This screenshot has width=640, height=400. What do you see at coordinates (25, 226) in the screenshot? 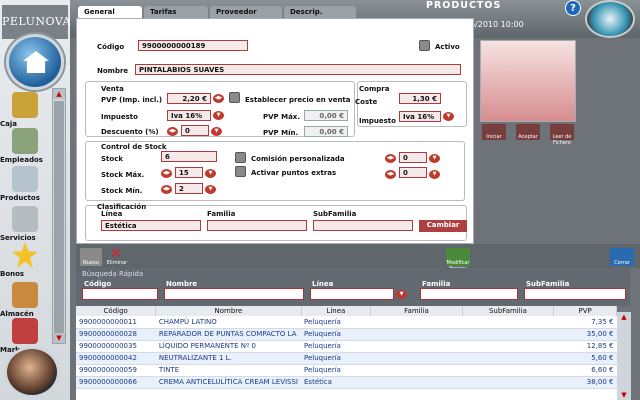
I see `sidebar-item-servicios: Servicios` at bounding box center [25, 226].